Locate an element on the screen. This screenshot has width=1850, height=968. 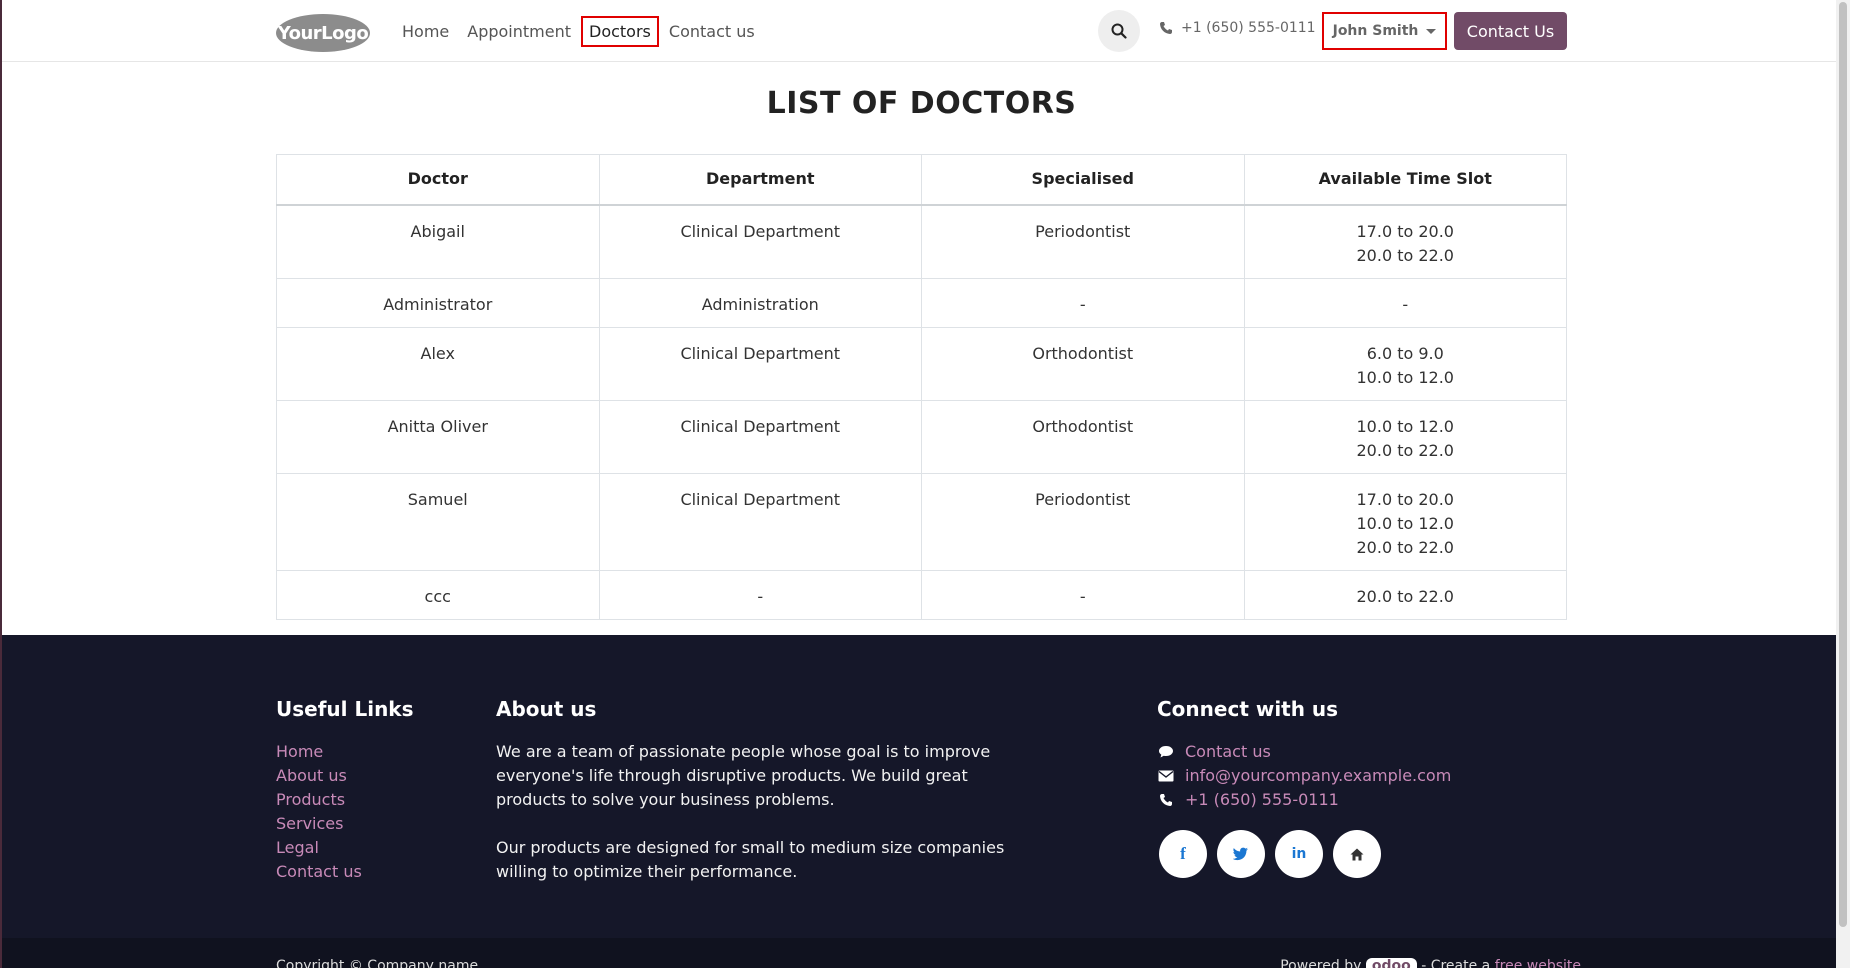
vertical-scrollbar is located at coordinates (1843, 484).